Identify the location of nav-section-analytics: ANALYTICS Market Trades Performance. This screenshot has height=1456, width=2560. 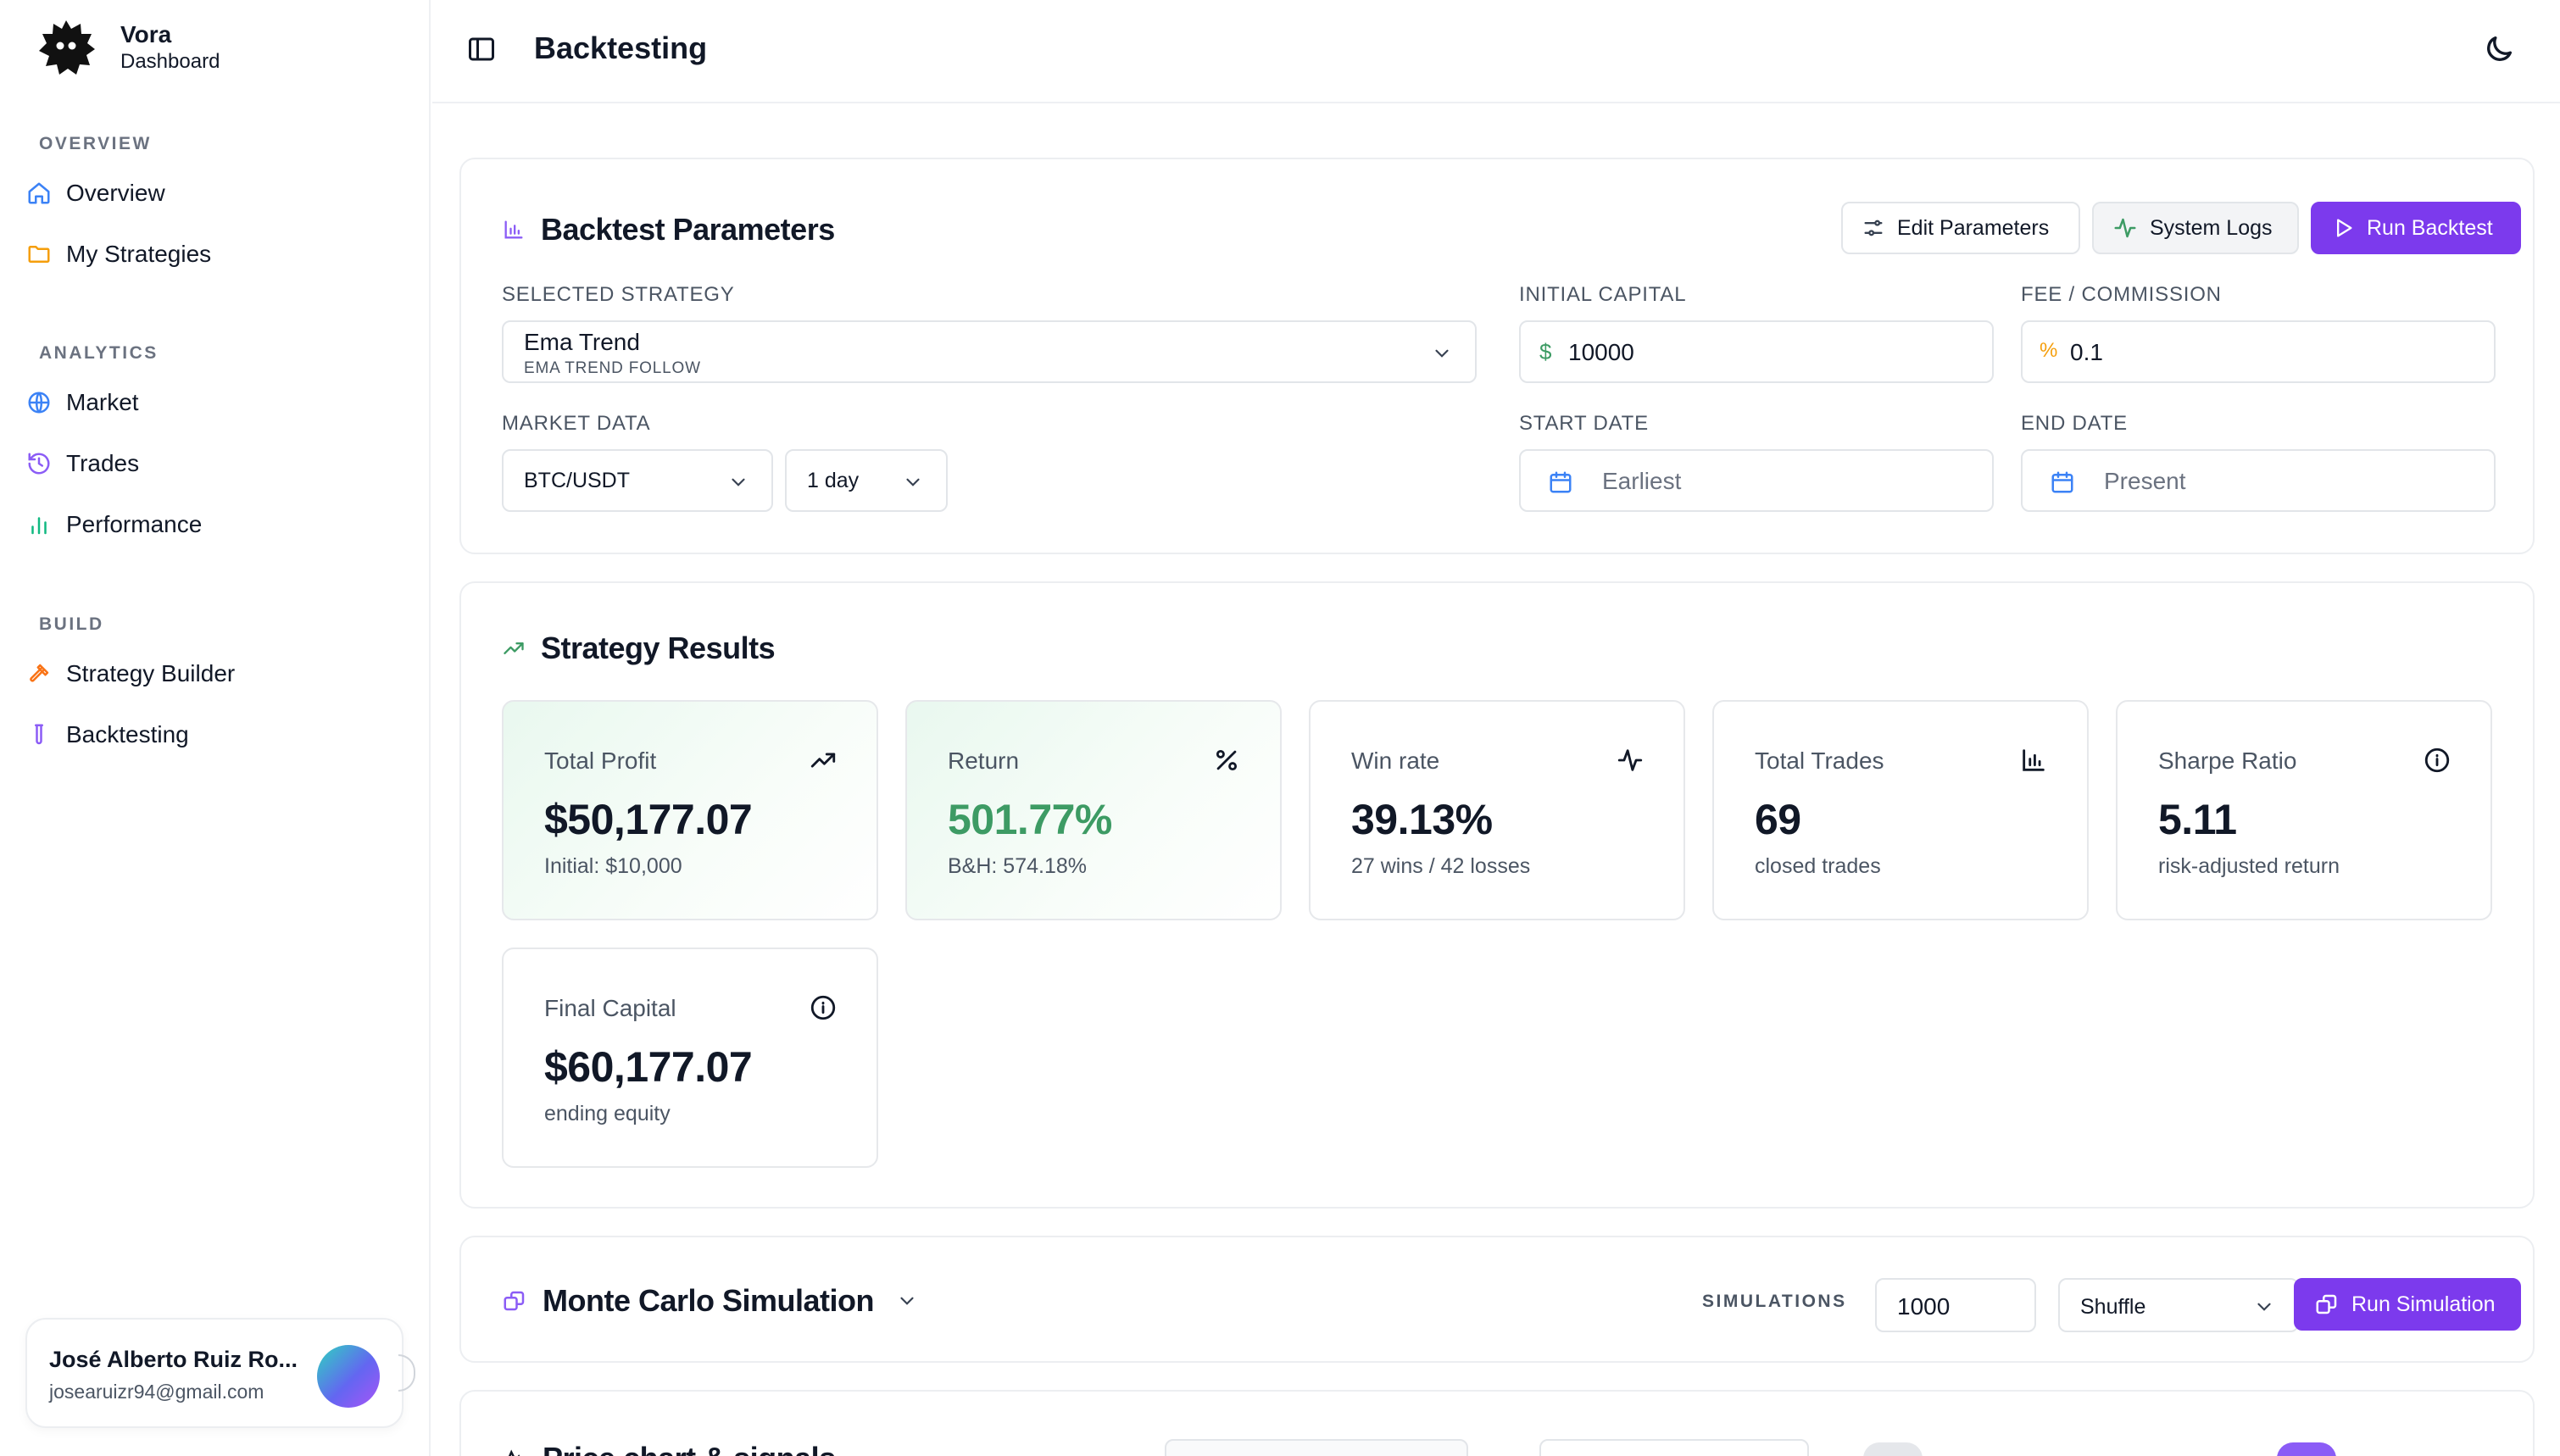
(215, 445).